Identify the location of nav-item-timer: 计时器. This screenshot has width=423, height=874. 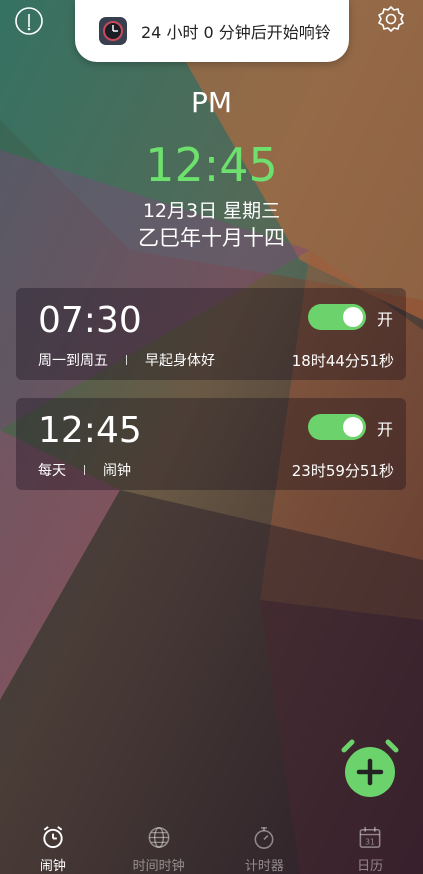
(265, 846).